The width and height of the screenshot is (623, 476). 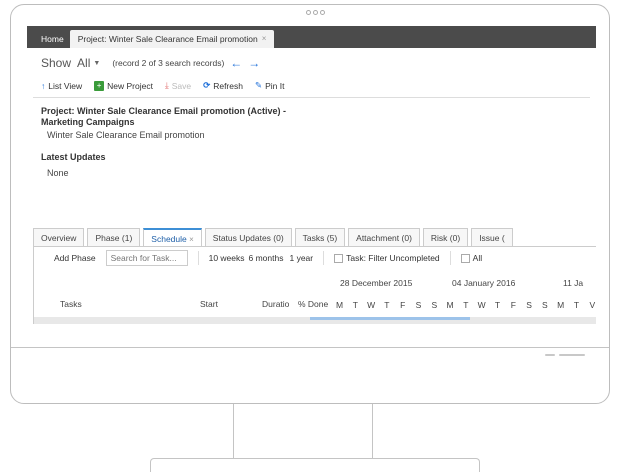 What do you see at coordinates (146, 258) in the screenshot?
I see `task-search-input` at bounding box center [146, 258].